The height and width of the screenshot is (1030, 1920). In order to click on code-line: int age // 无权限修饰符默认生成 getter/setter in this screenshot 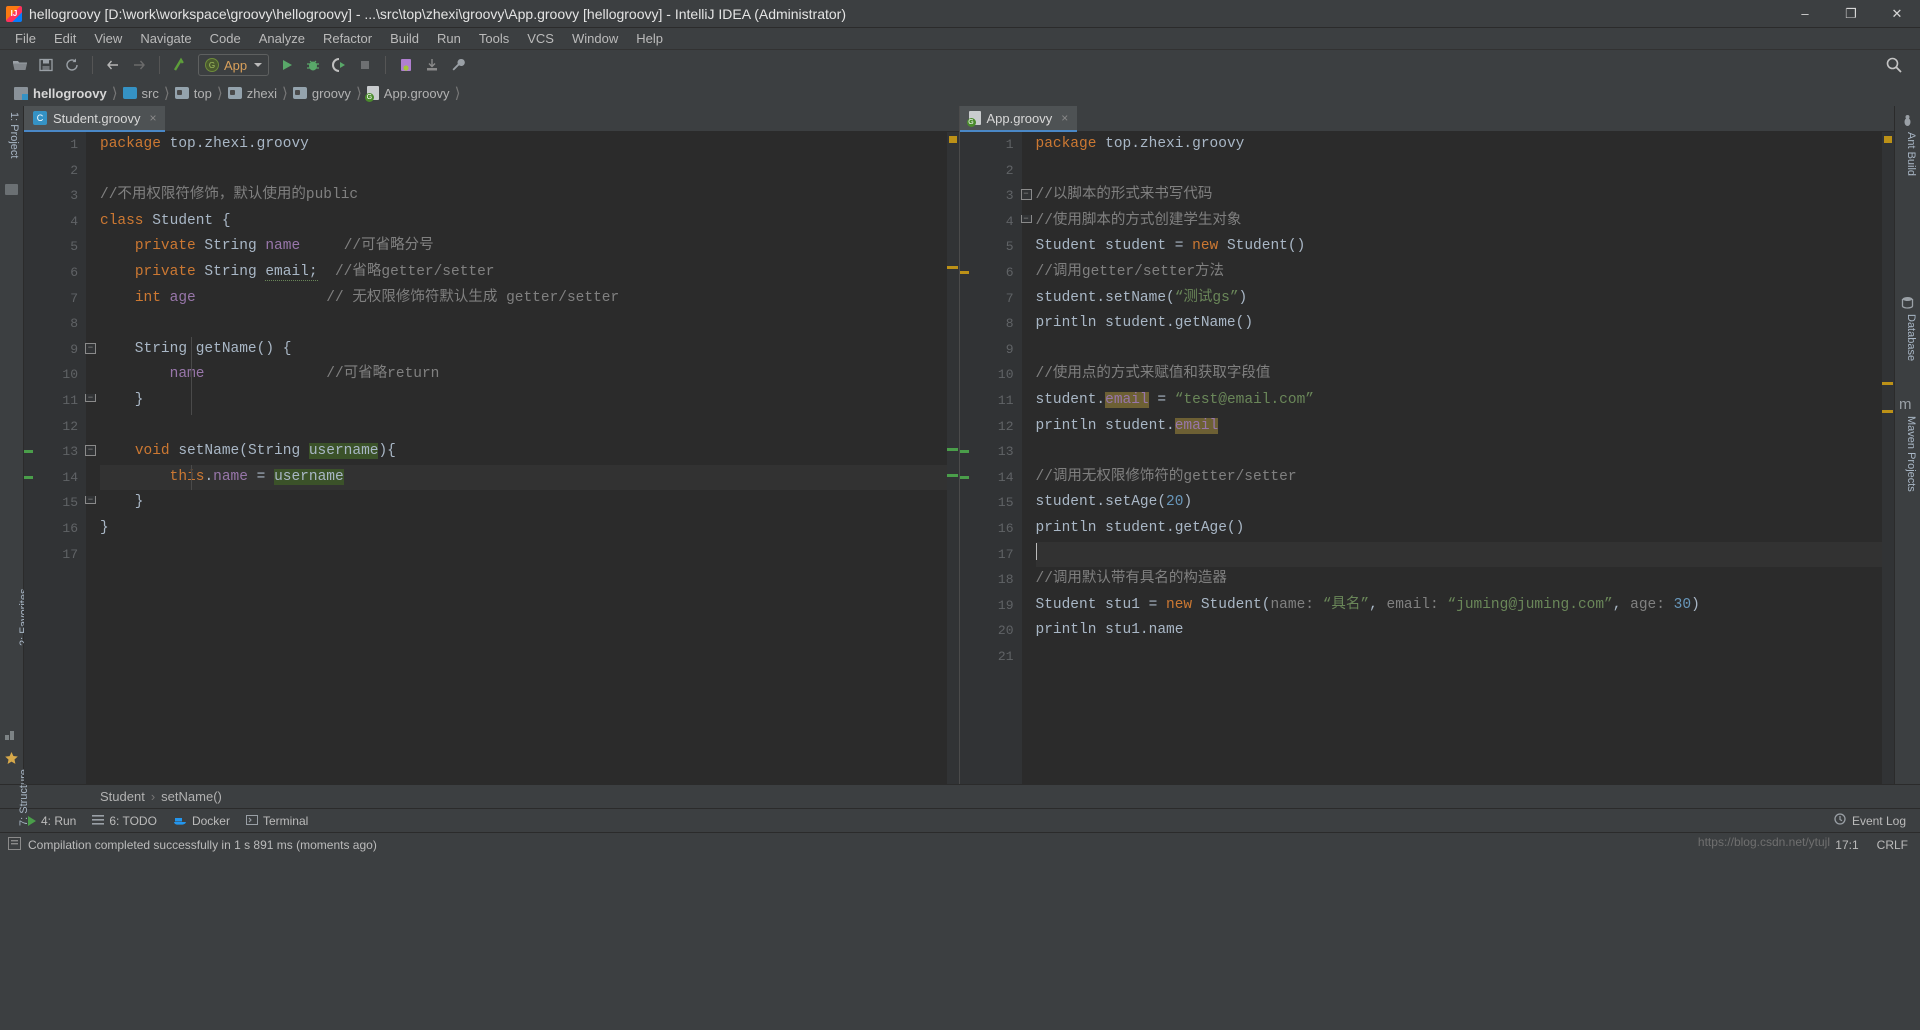, I will do `click(529, 299)`.